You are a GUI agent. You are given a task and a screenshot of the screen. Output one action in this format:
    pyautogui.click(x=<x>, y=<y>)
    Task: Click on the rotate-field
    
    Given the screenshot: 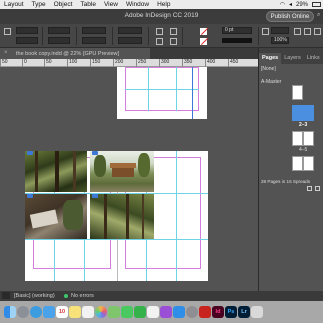 What is the action you would take?
    pyautogui.click(x=130, y=30)
    